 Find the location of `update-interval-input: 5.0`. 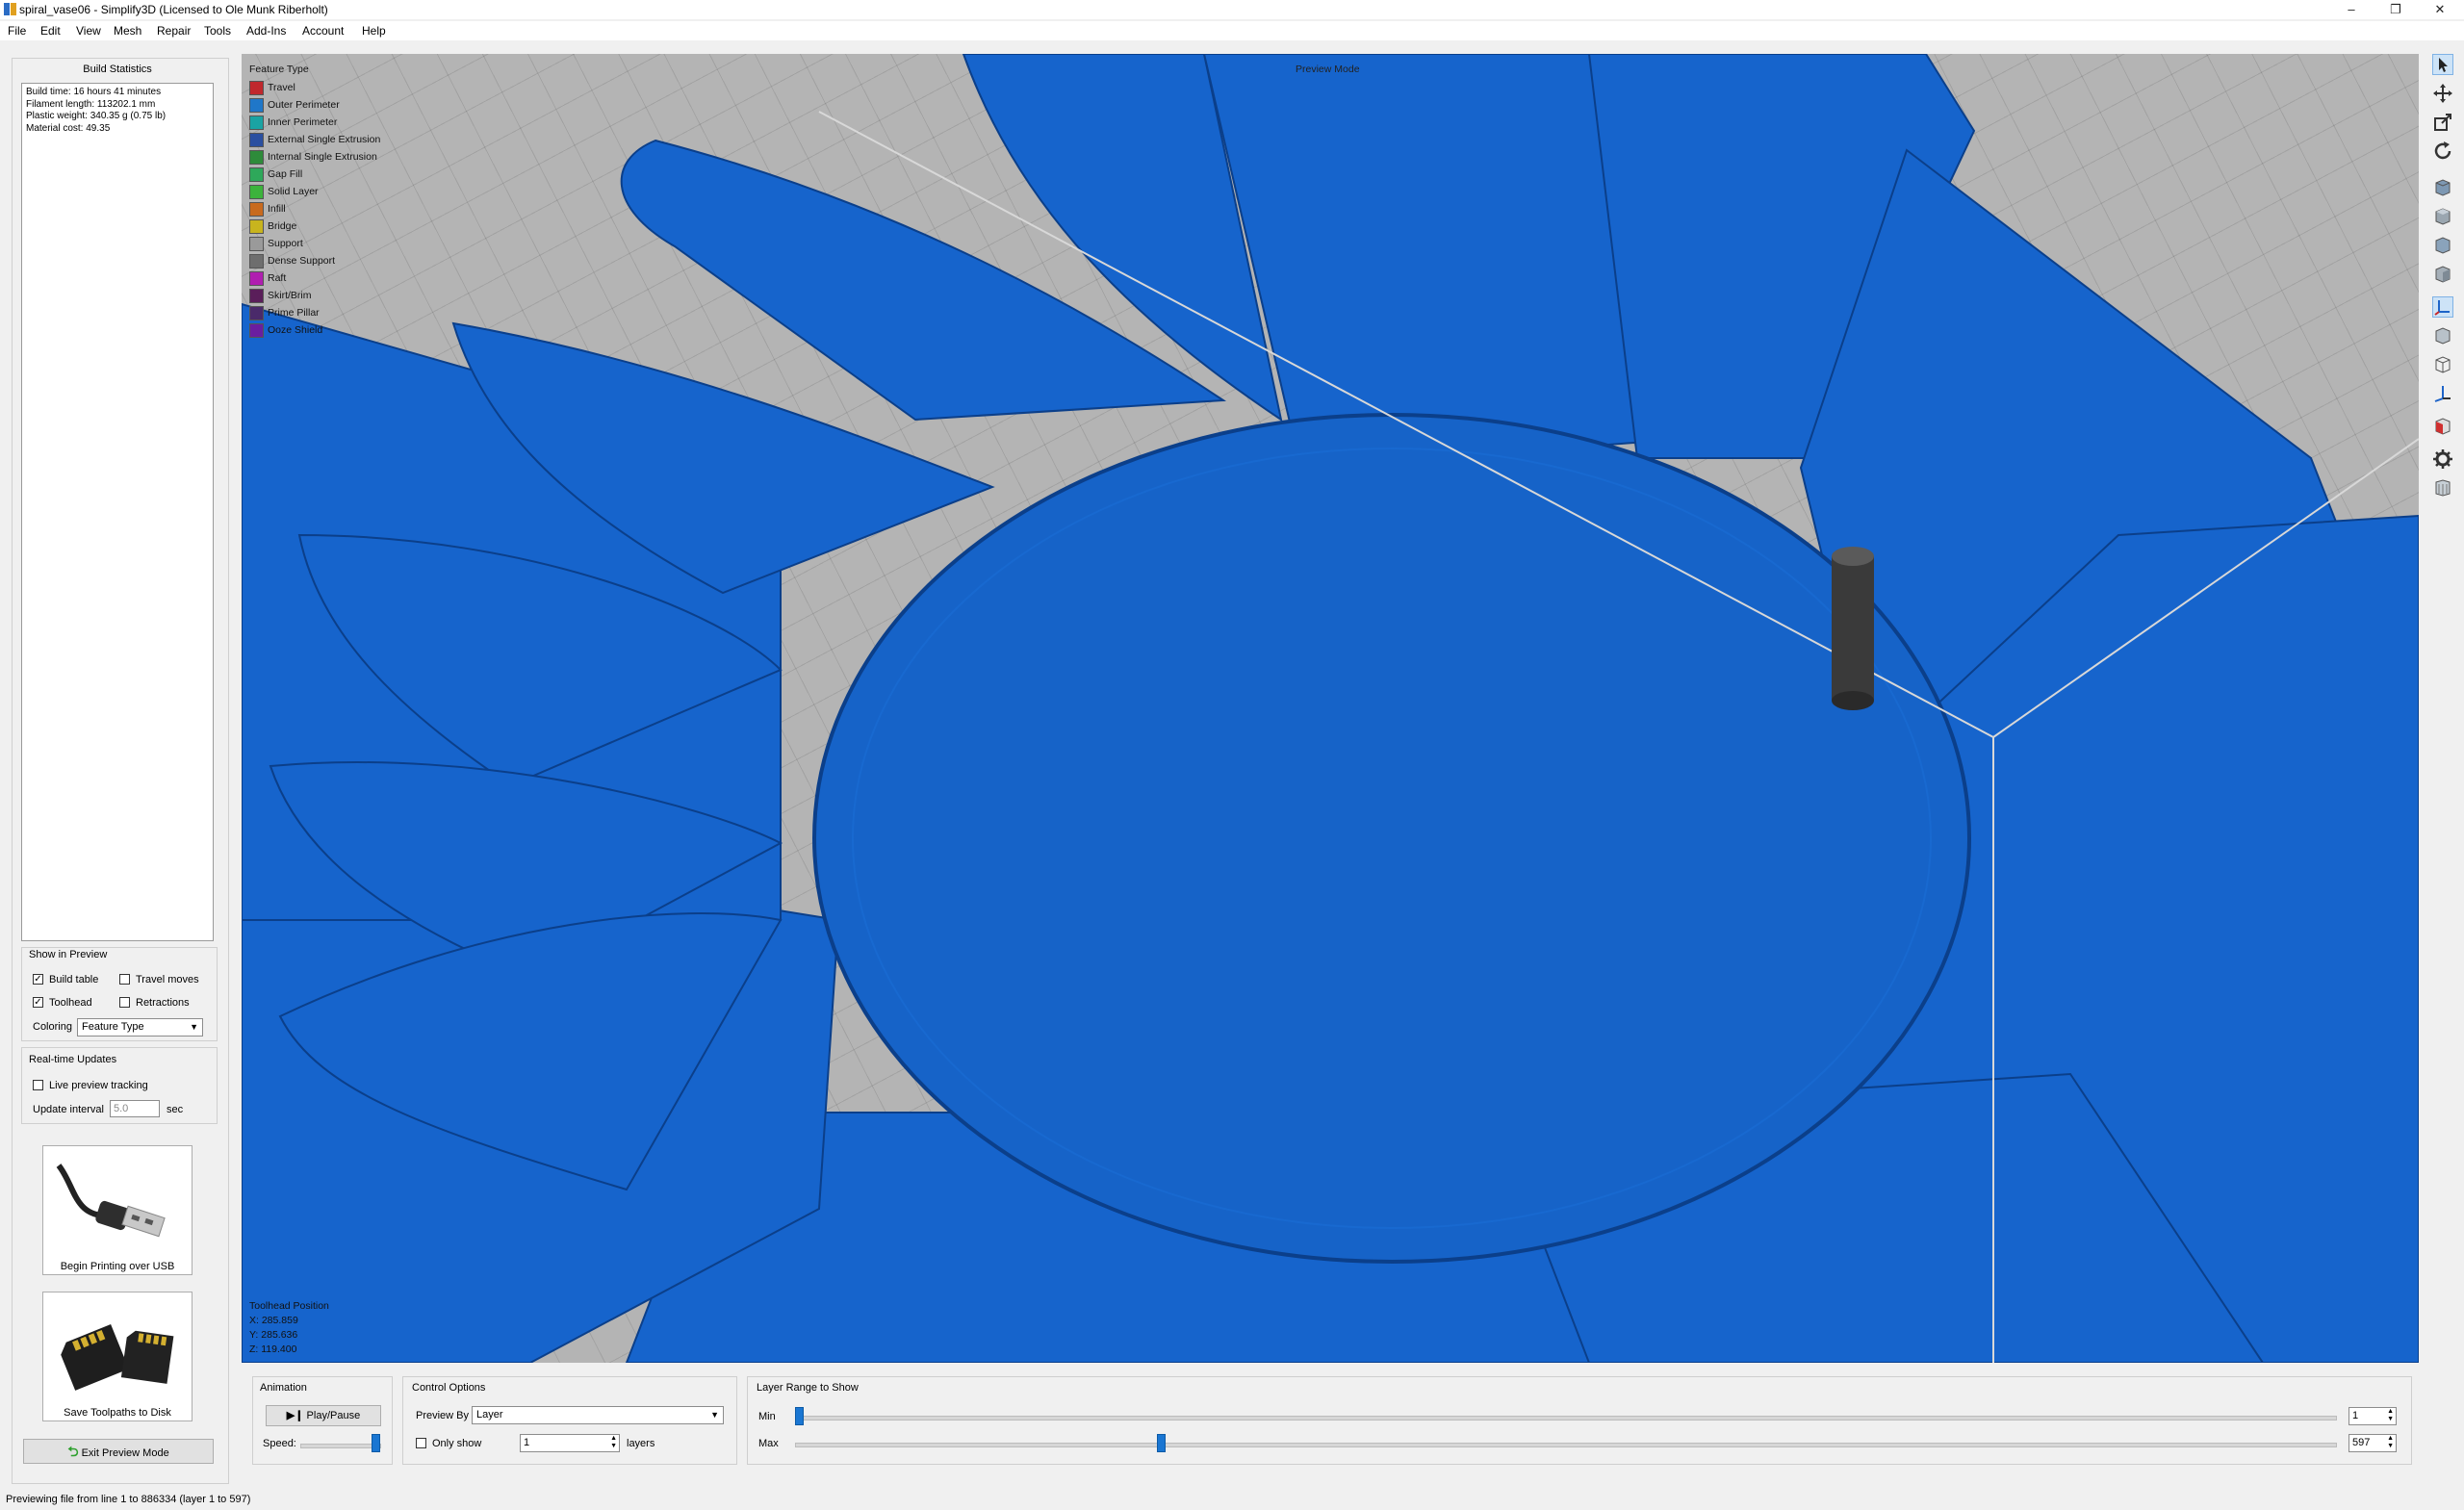

update-interval-input: 5.0 is located at coordinates (135, 1108).